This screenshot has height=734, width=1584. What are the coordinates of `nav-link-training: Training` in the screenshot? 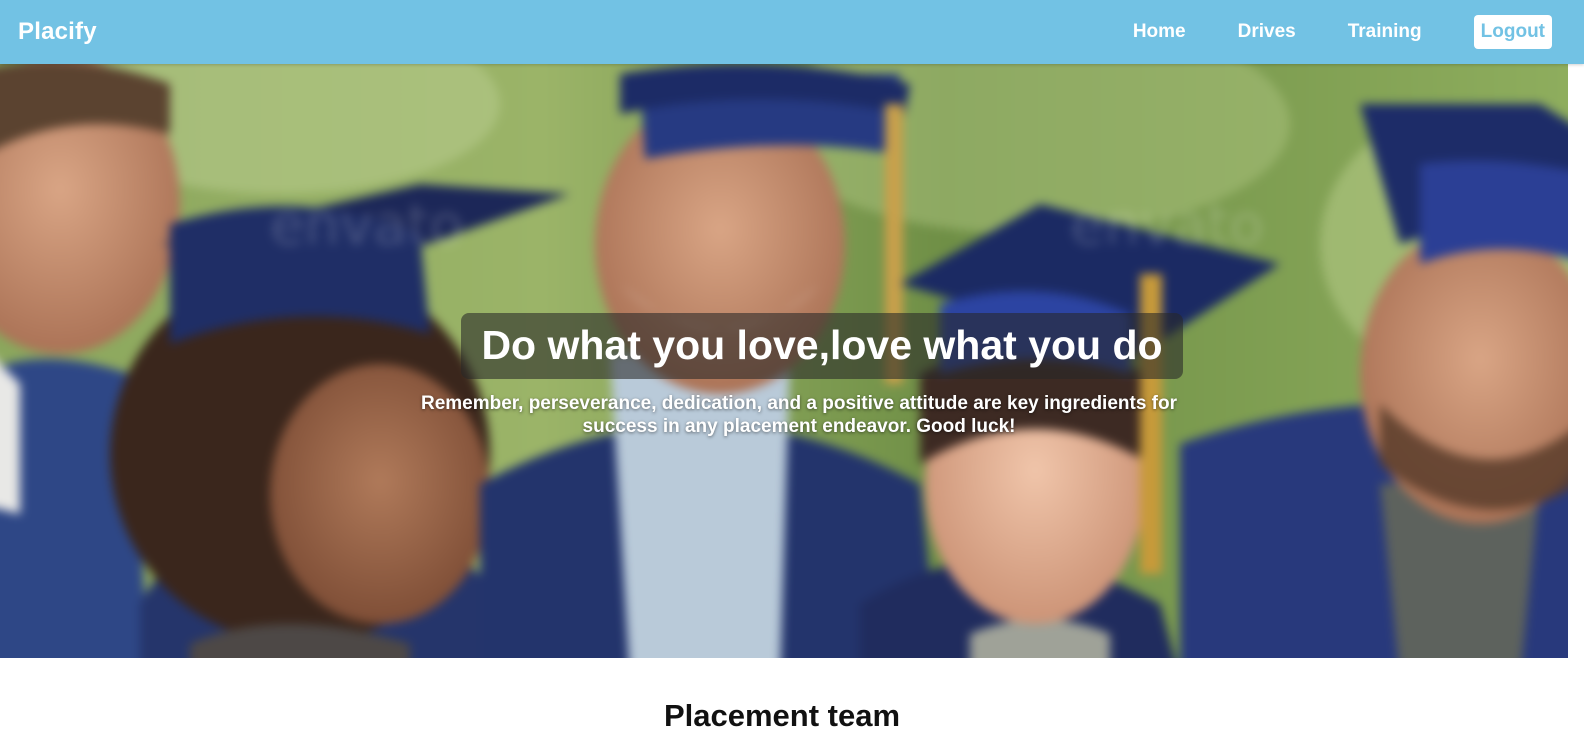 It's located at (1385, 32).